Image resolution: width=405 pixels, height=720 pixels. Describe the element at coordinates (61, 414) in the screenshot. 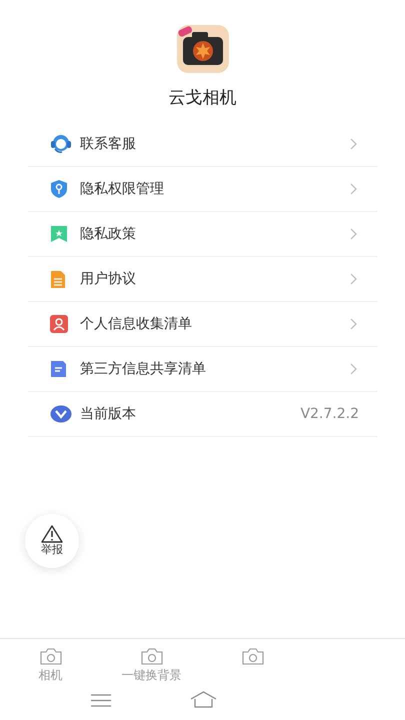

I see `logo-v-icon` at that location.